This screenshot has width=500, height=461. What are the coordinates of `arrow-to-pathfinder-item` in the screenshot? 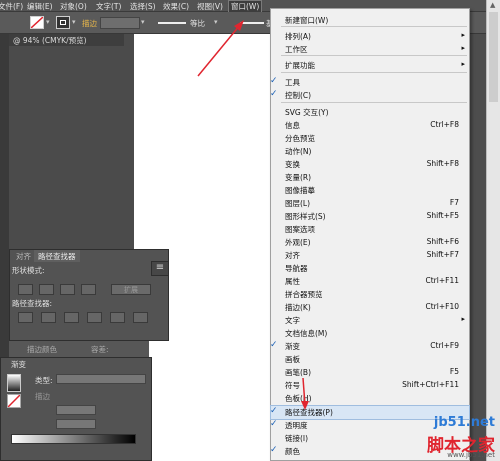 It's located at (305, 393).